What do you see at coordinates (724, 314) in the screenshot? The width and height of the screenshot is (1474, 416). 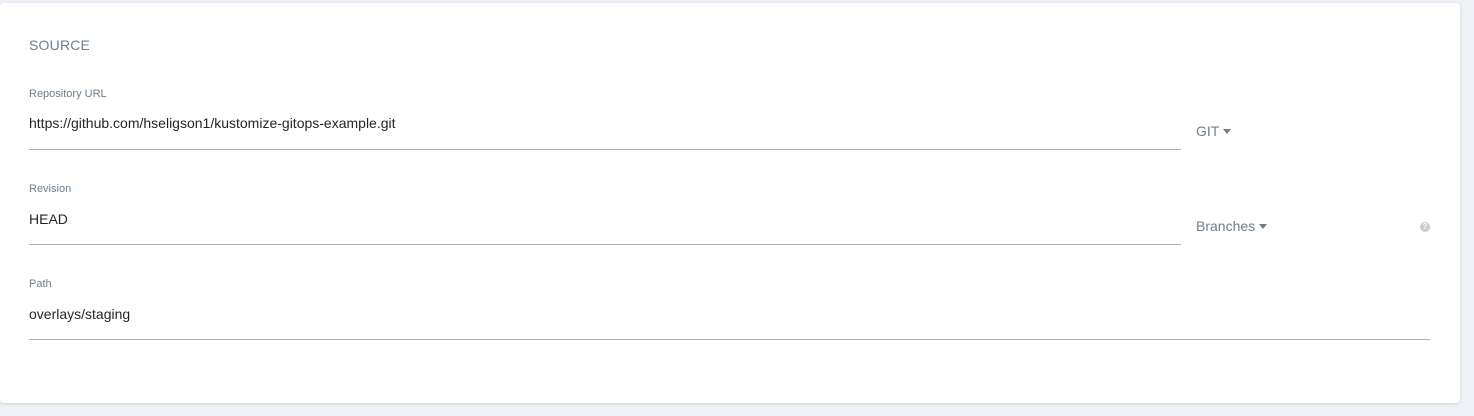 I see `path-input` at bounding box center [724, 314].